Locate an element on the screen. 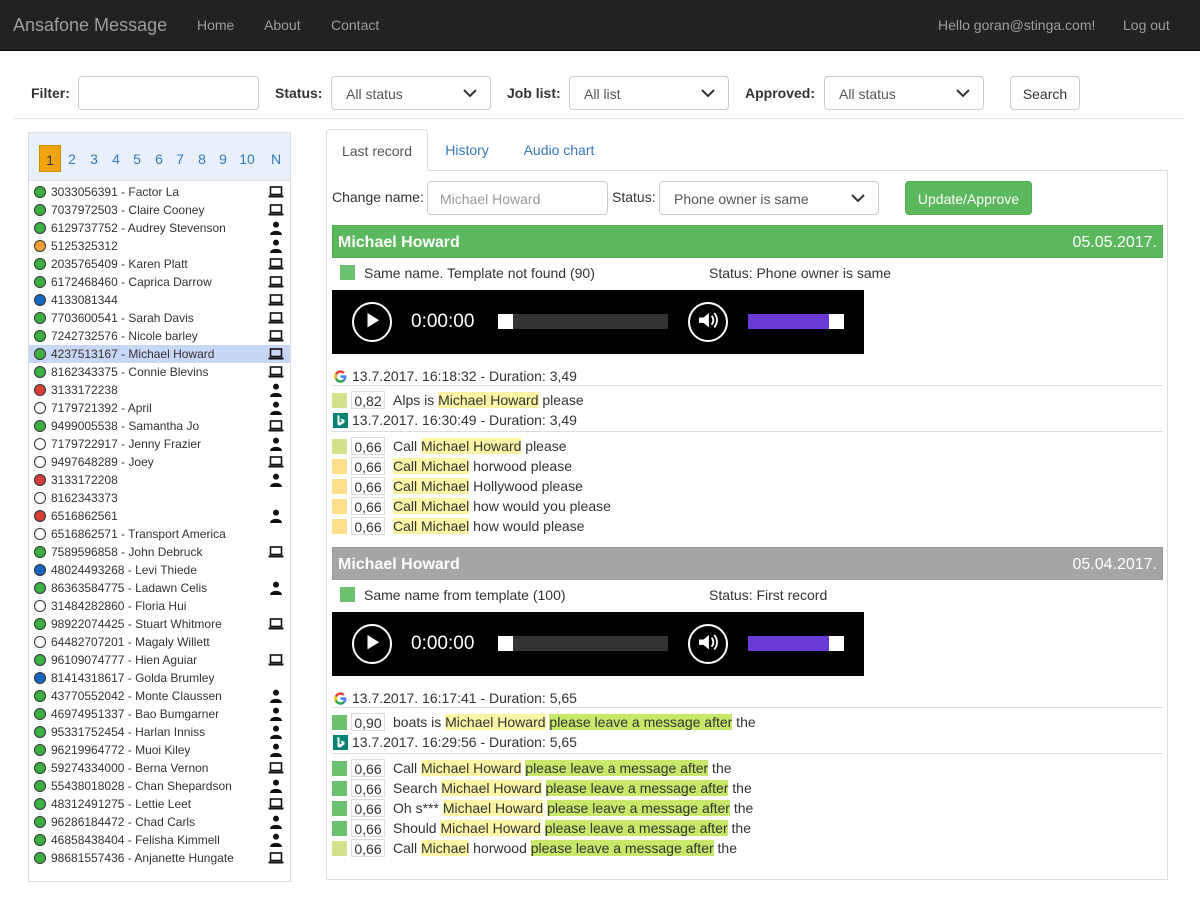 The width and height of the screenshot is (1200, 900). contact-label: 6516862561 is located at coordinates (84, 516).